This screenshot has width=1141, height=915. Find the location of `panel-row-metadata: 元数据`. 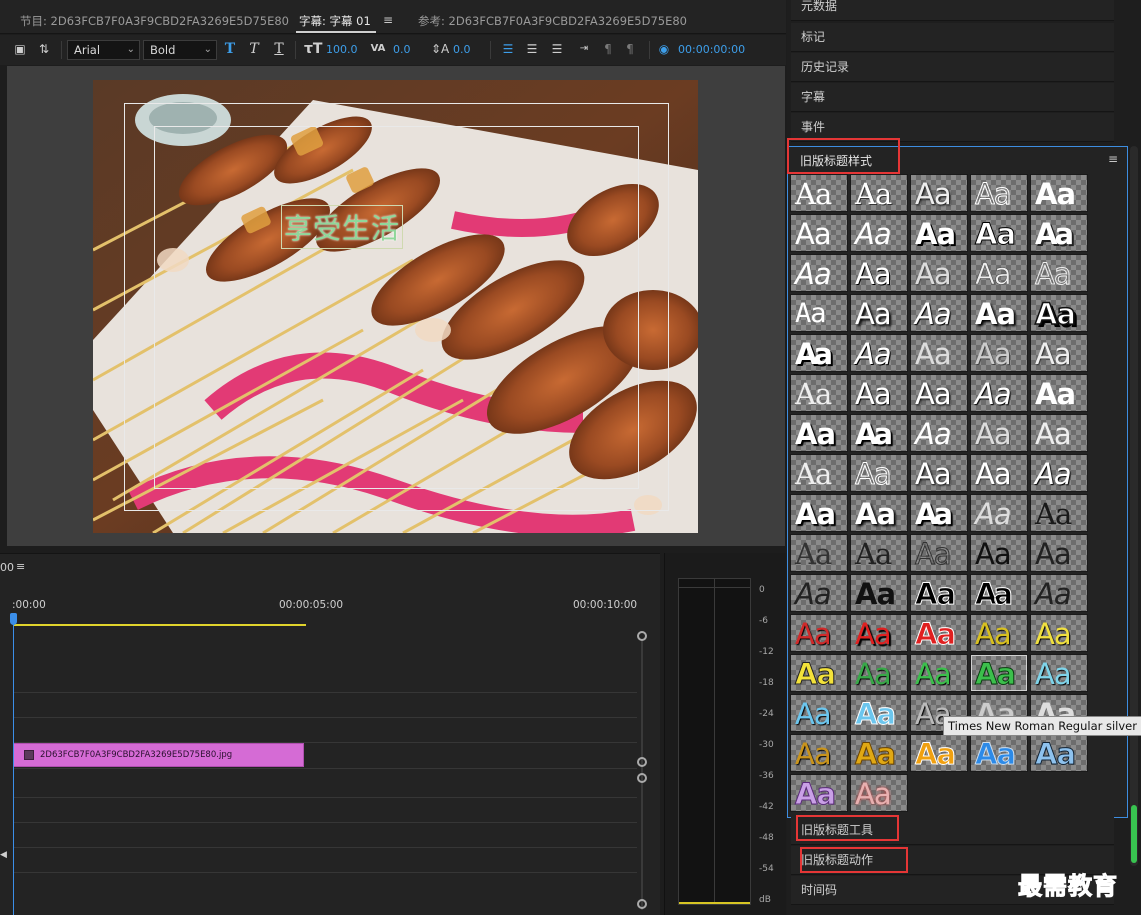

panel-row-metadata: 元数据 is located at coordinates (952, 10).